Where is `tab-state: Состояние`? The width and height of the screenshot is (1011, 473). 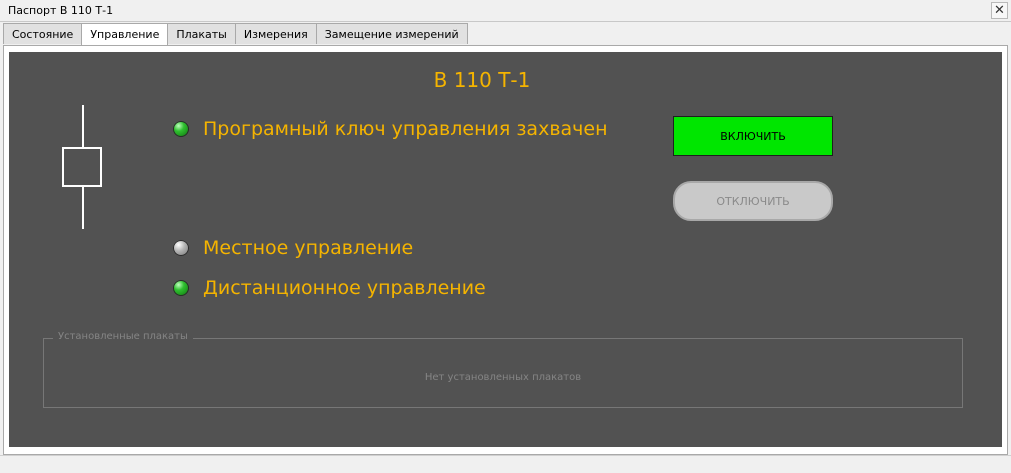
tab-state: Состояние is located at coordinates (43, 33).